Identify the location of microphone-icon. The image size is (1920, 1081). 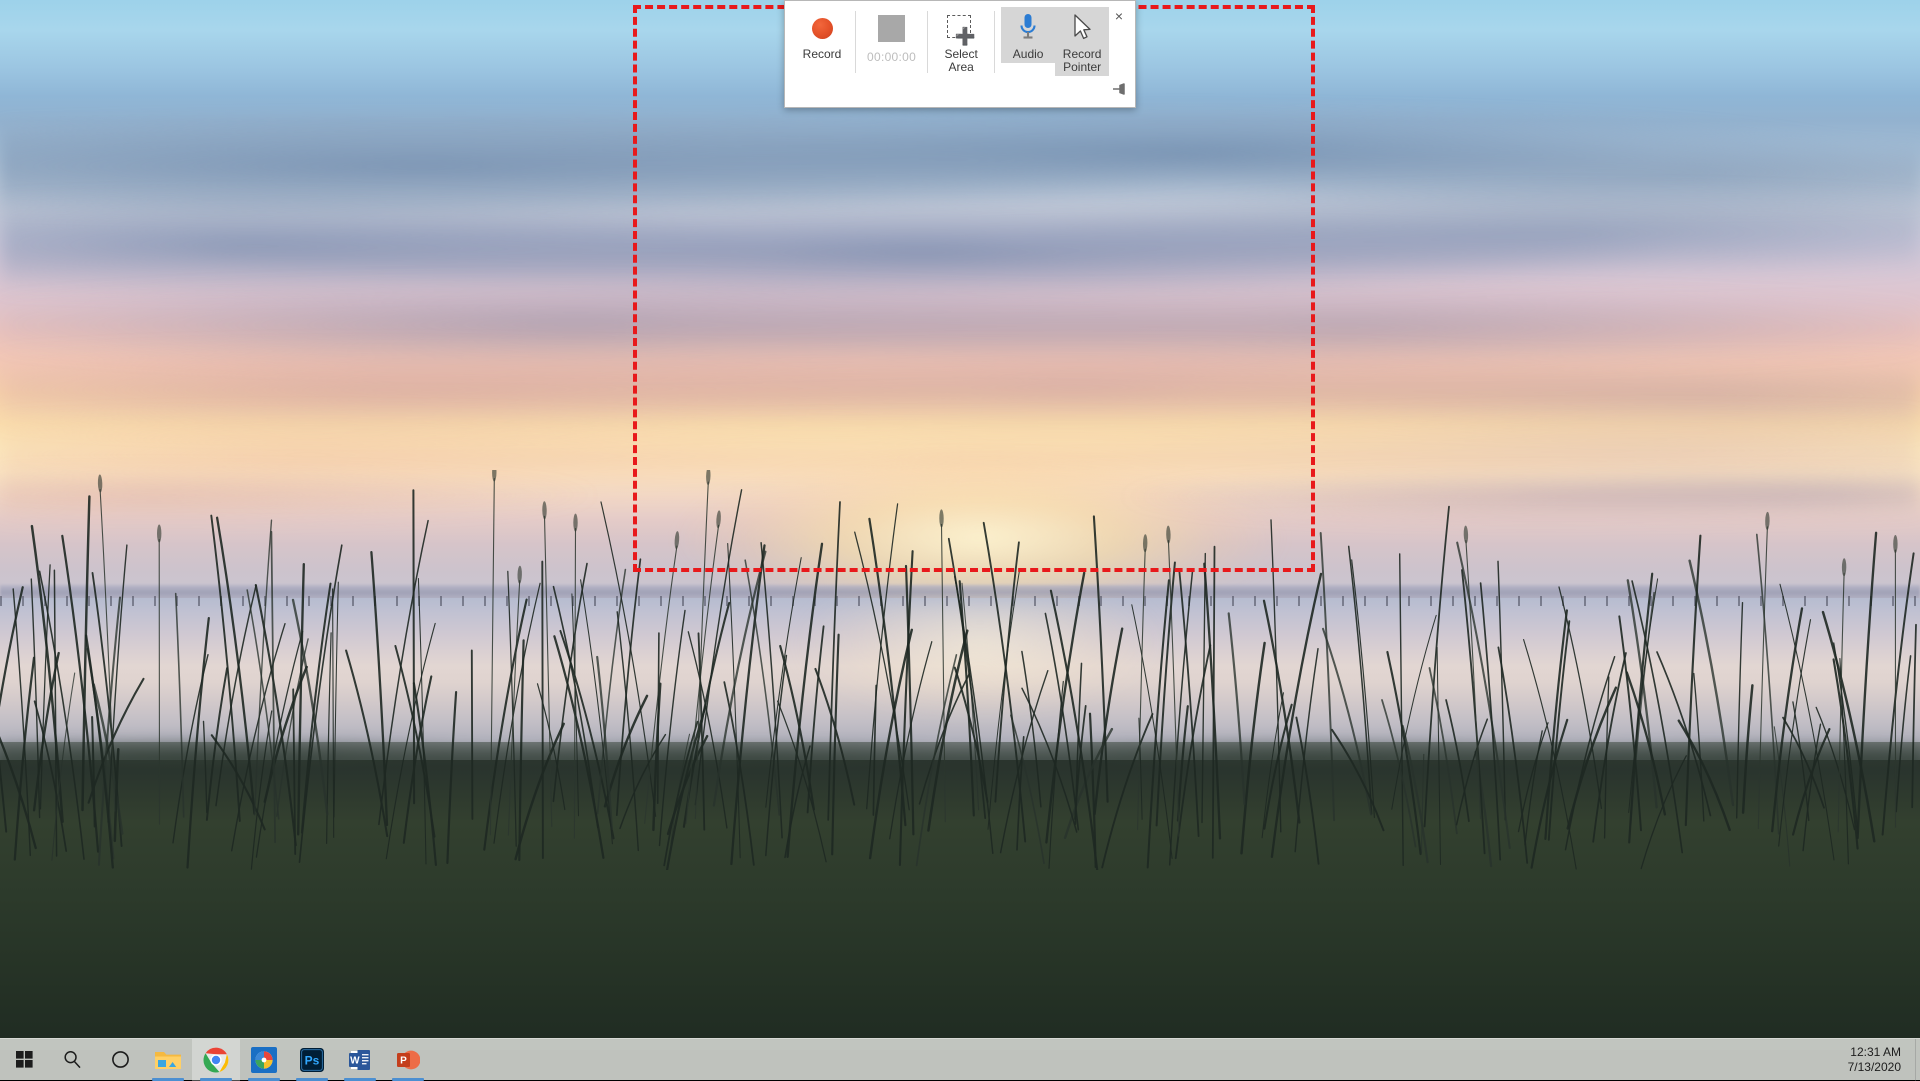
(1028, 28).